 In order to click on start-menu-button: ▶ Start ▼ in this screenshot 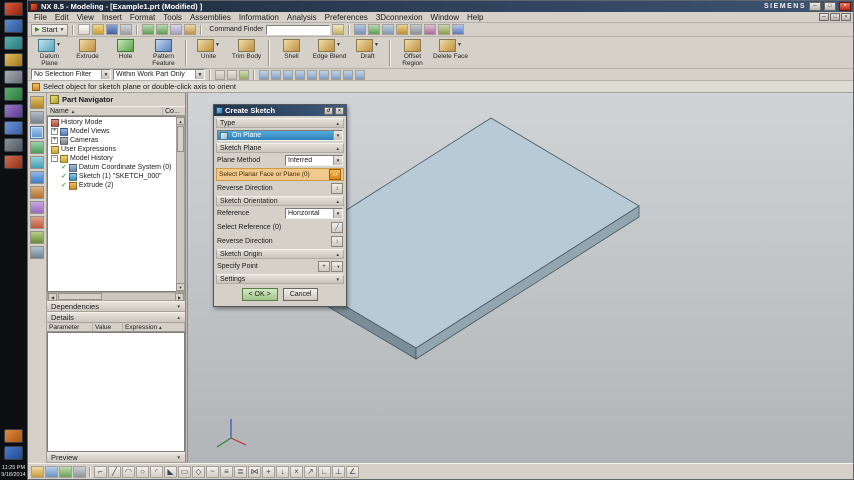, I will do `click(50, 29)`.